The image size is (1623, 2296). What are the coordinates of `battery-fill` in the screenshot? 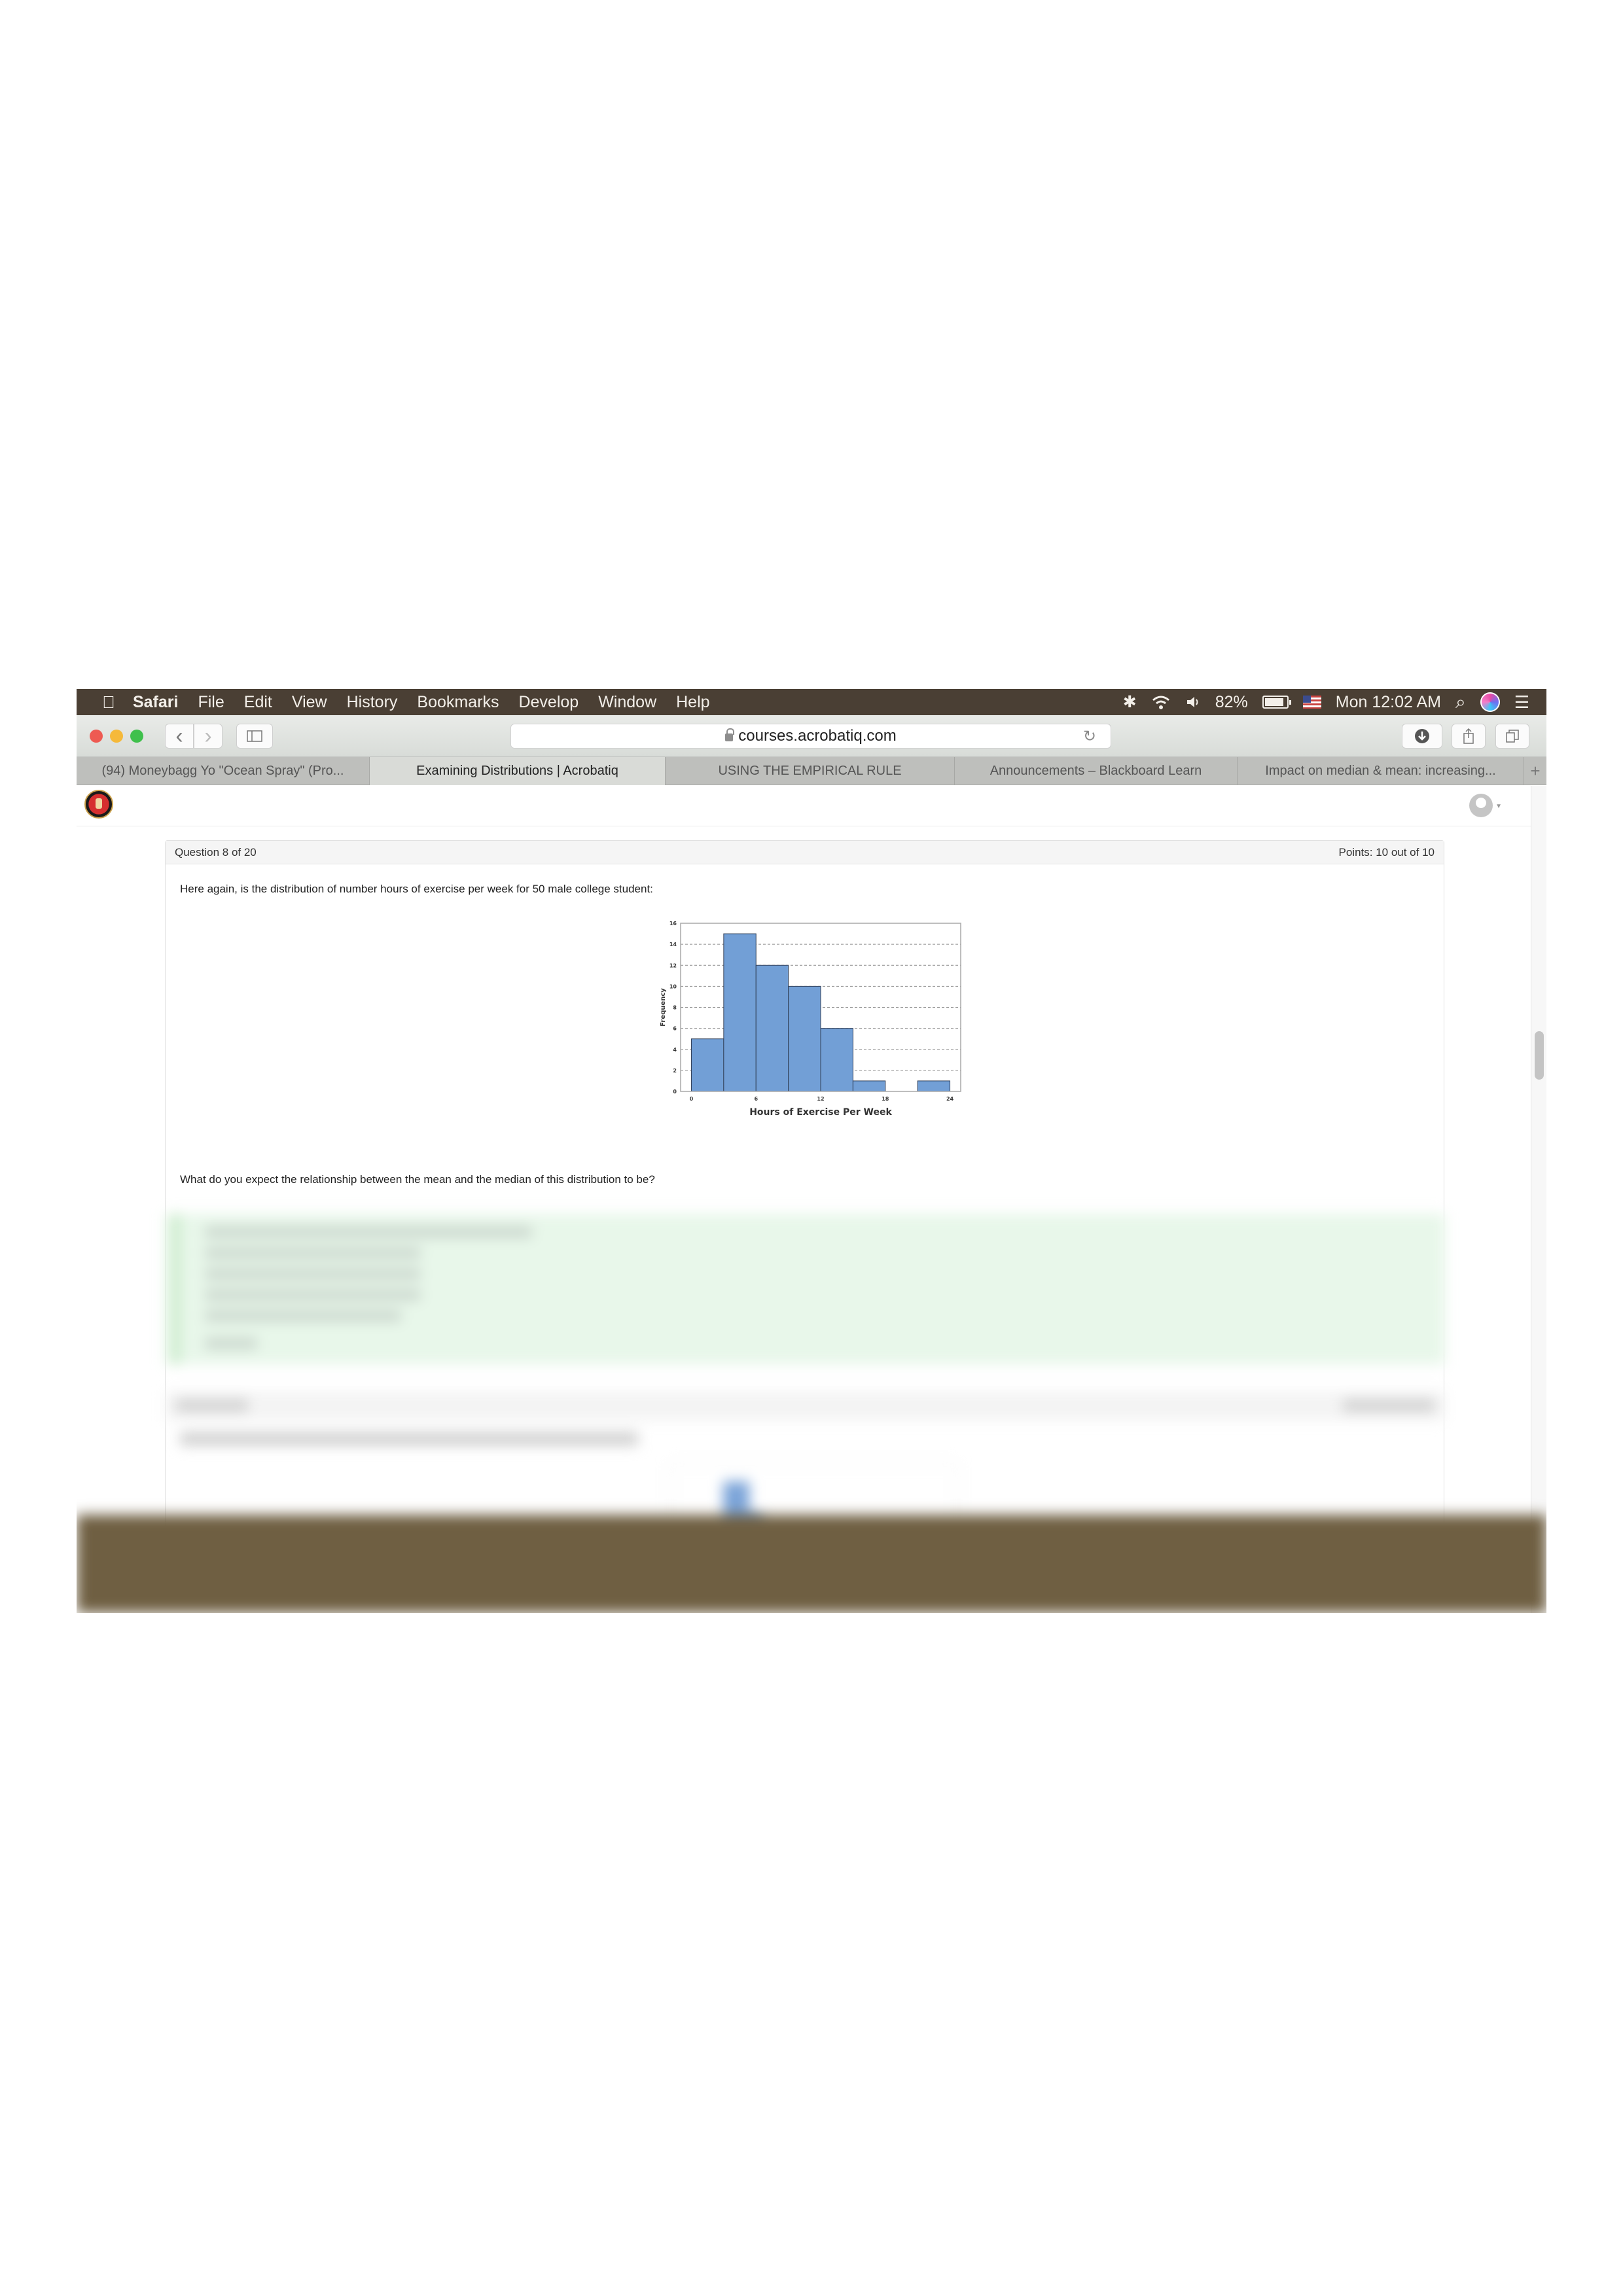 It's located at (1273, 702).